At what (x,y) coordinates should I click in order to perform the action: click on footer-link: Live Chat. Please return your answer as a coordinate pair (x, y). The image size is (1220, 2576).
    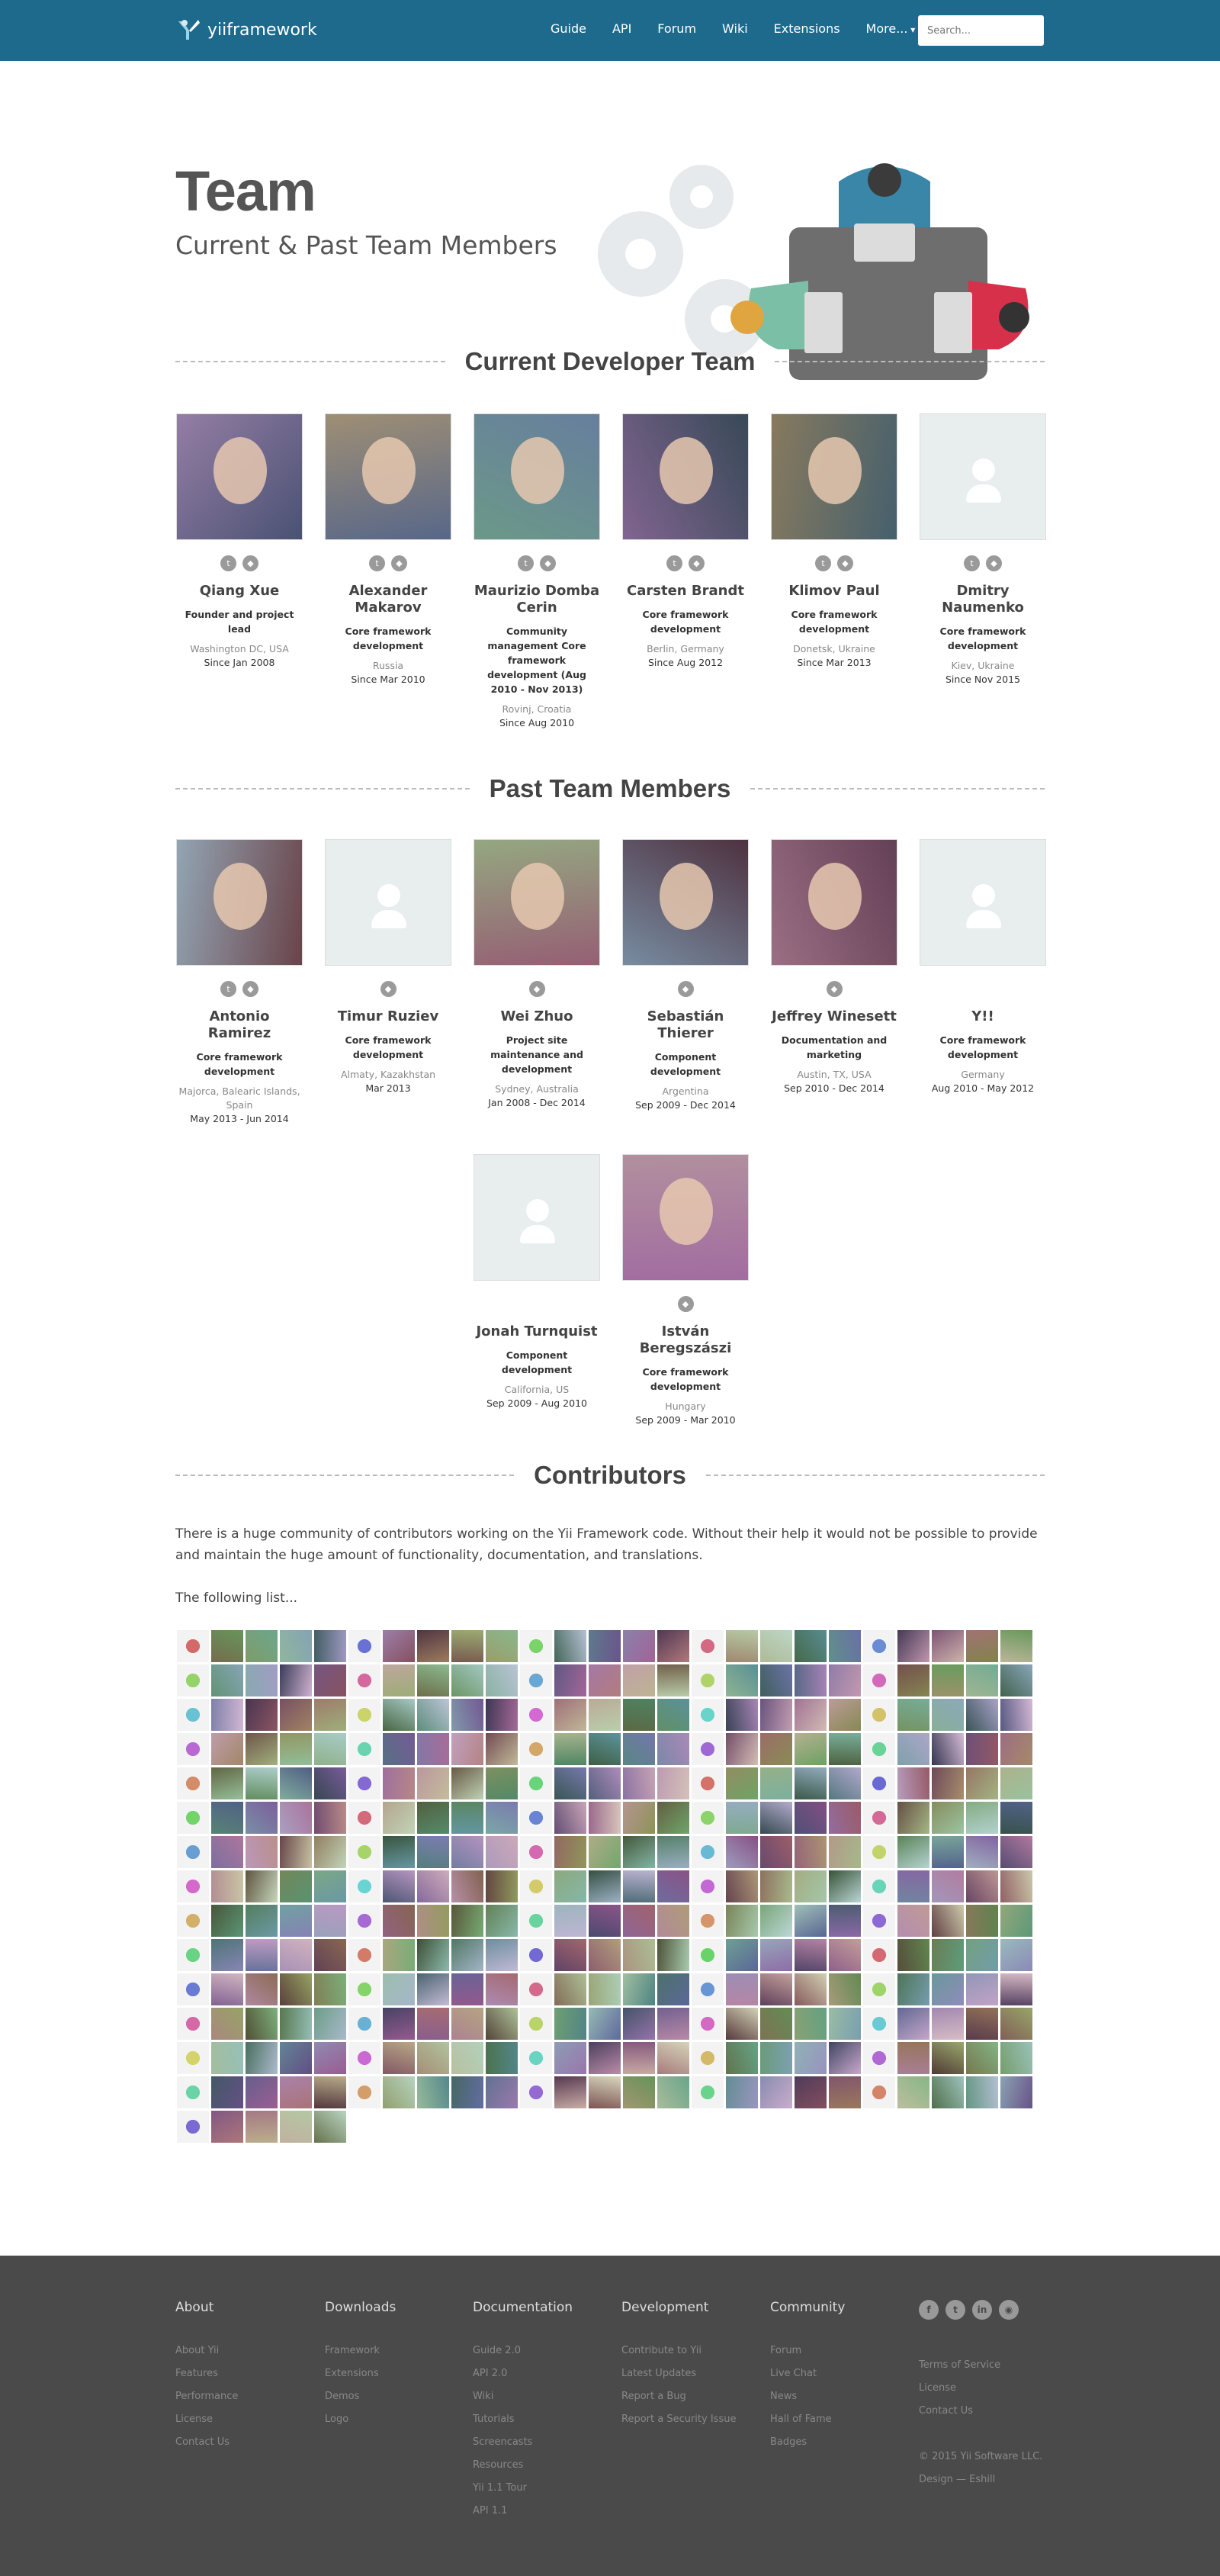
    Looking at the image, I should click on (842, 2374).